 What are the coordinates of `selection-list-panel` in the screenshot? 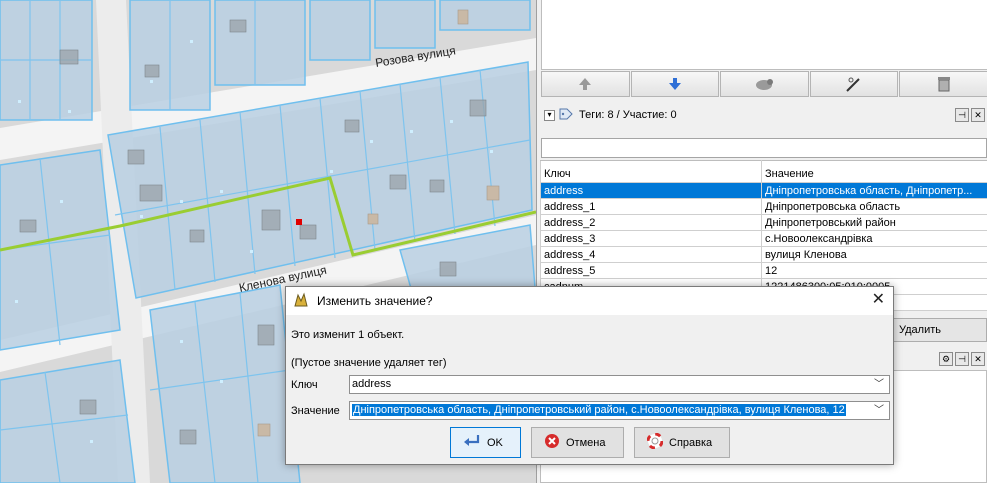 It's located at (764, 35).